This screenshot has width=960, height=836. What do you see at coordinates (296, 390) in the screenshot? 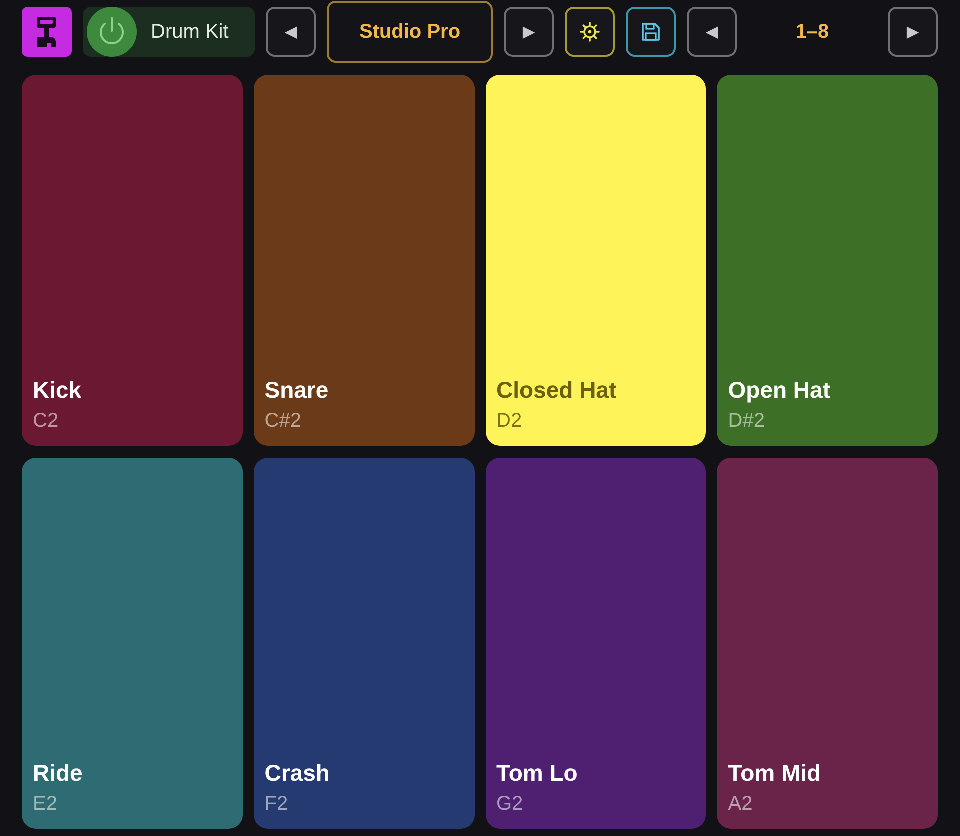
I see `pad-name-label: Snare` at bounding box center [296, 390].